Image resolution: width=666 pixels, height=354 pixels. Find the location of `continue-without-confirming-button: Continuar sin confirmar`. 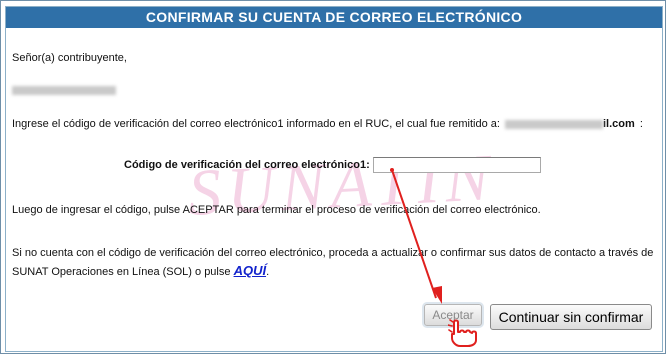

continue-without-confirming-button: Continuar sin confirmar is located at coordinates (571, 317).